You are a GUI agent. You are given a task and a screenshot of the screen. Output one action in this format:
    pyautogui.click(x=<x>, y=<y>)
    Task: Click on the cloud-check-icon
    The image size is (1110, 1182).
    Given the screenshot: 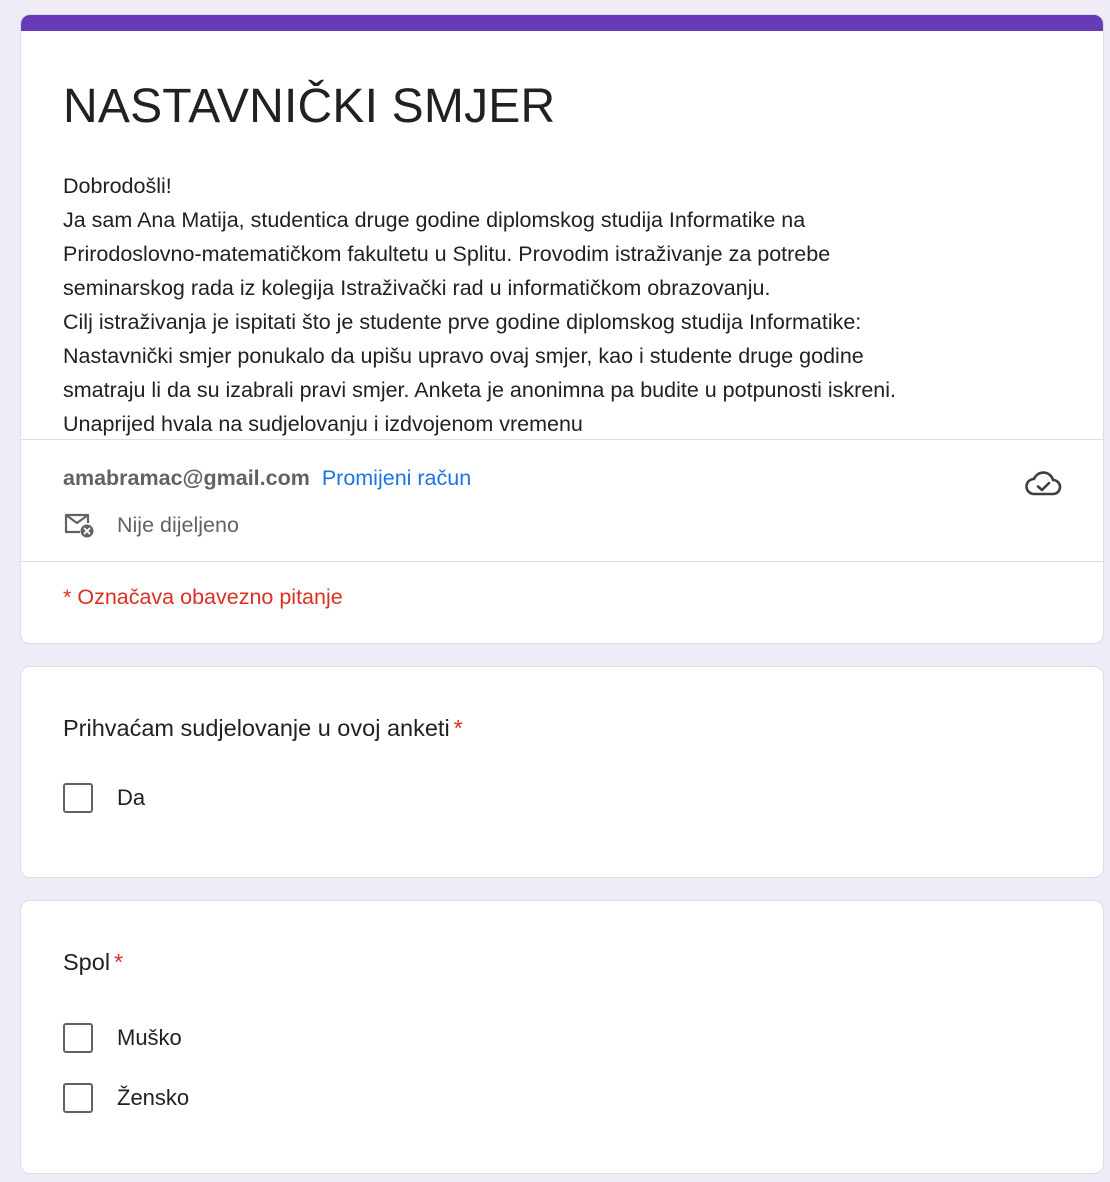 What is the action you would take?
    pyautogui.click(x=1043, y=483)
    